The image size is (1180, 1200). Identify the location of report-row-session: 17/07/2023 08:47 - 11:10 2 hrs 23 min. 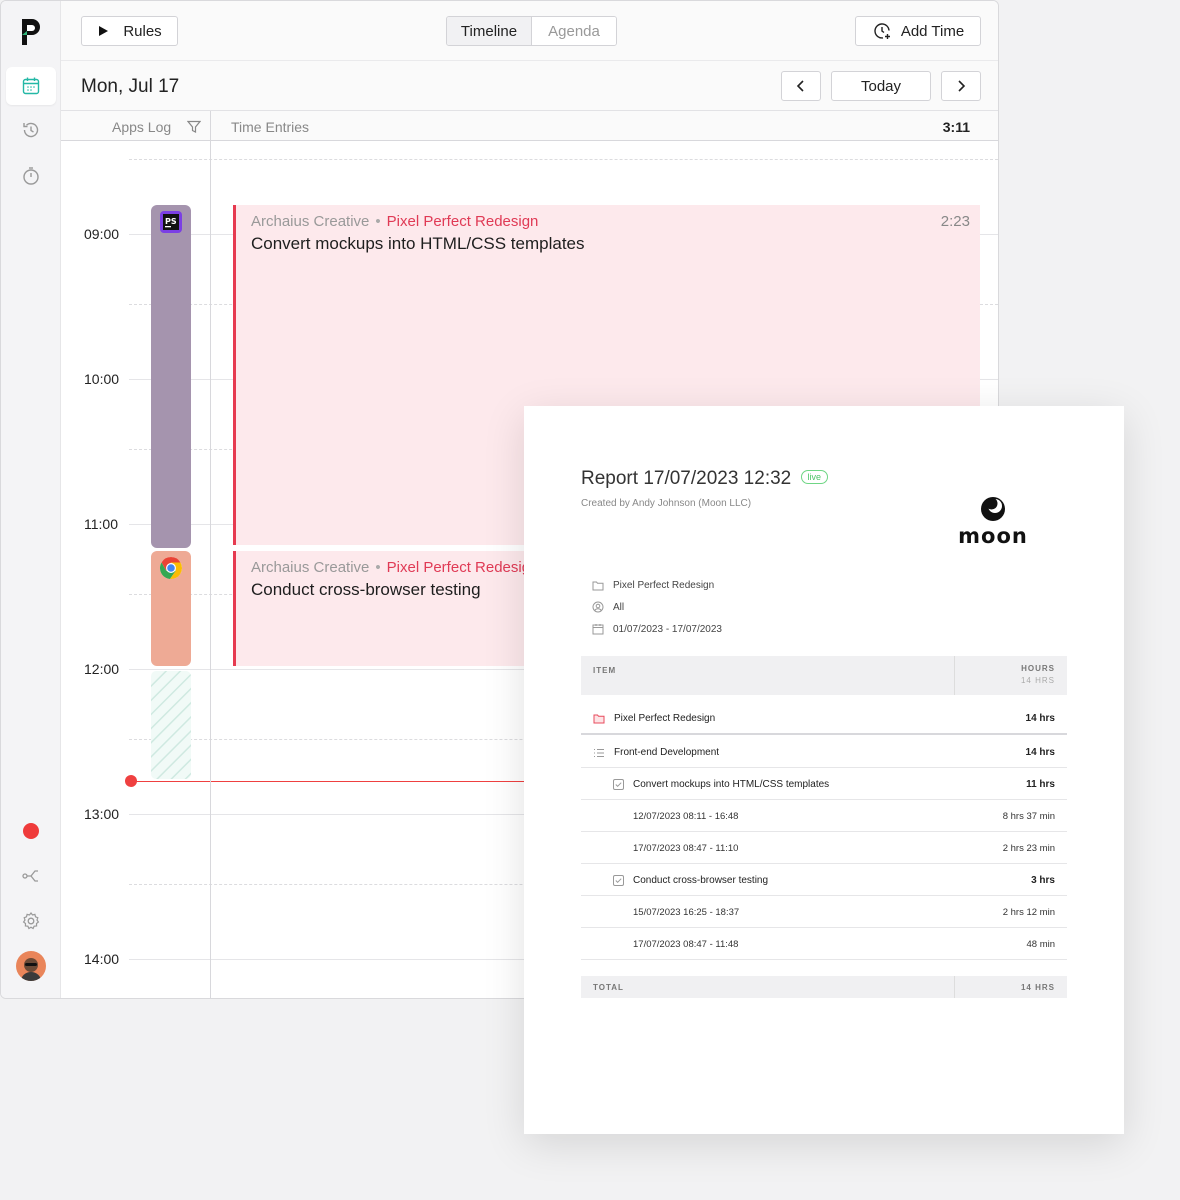
(824, 848).